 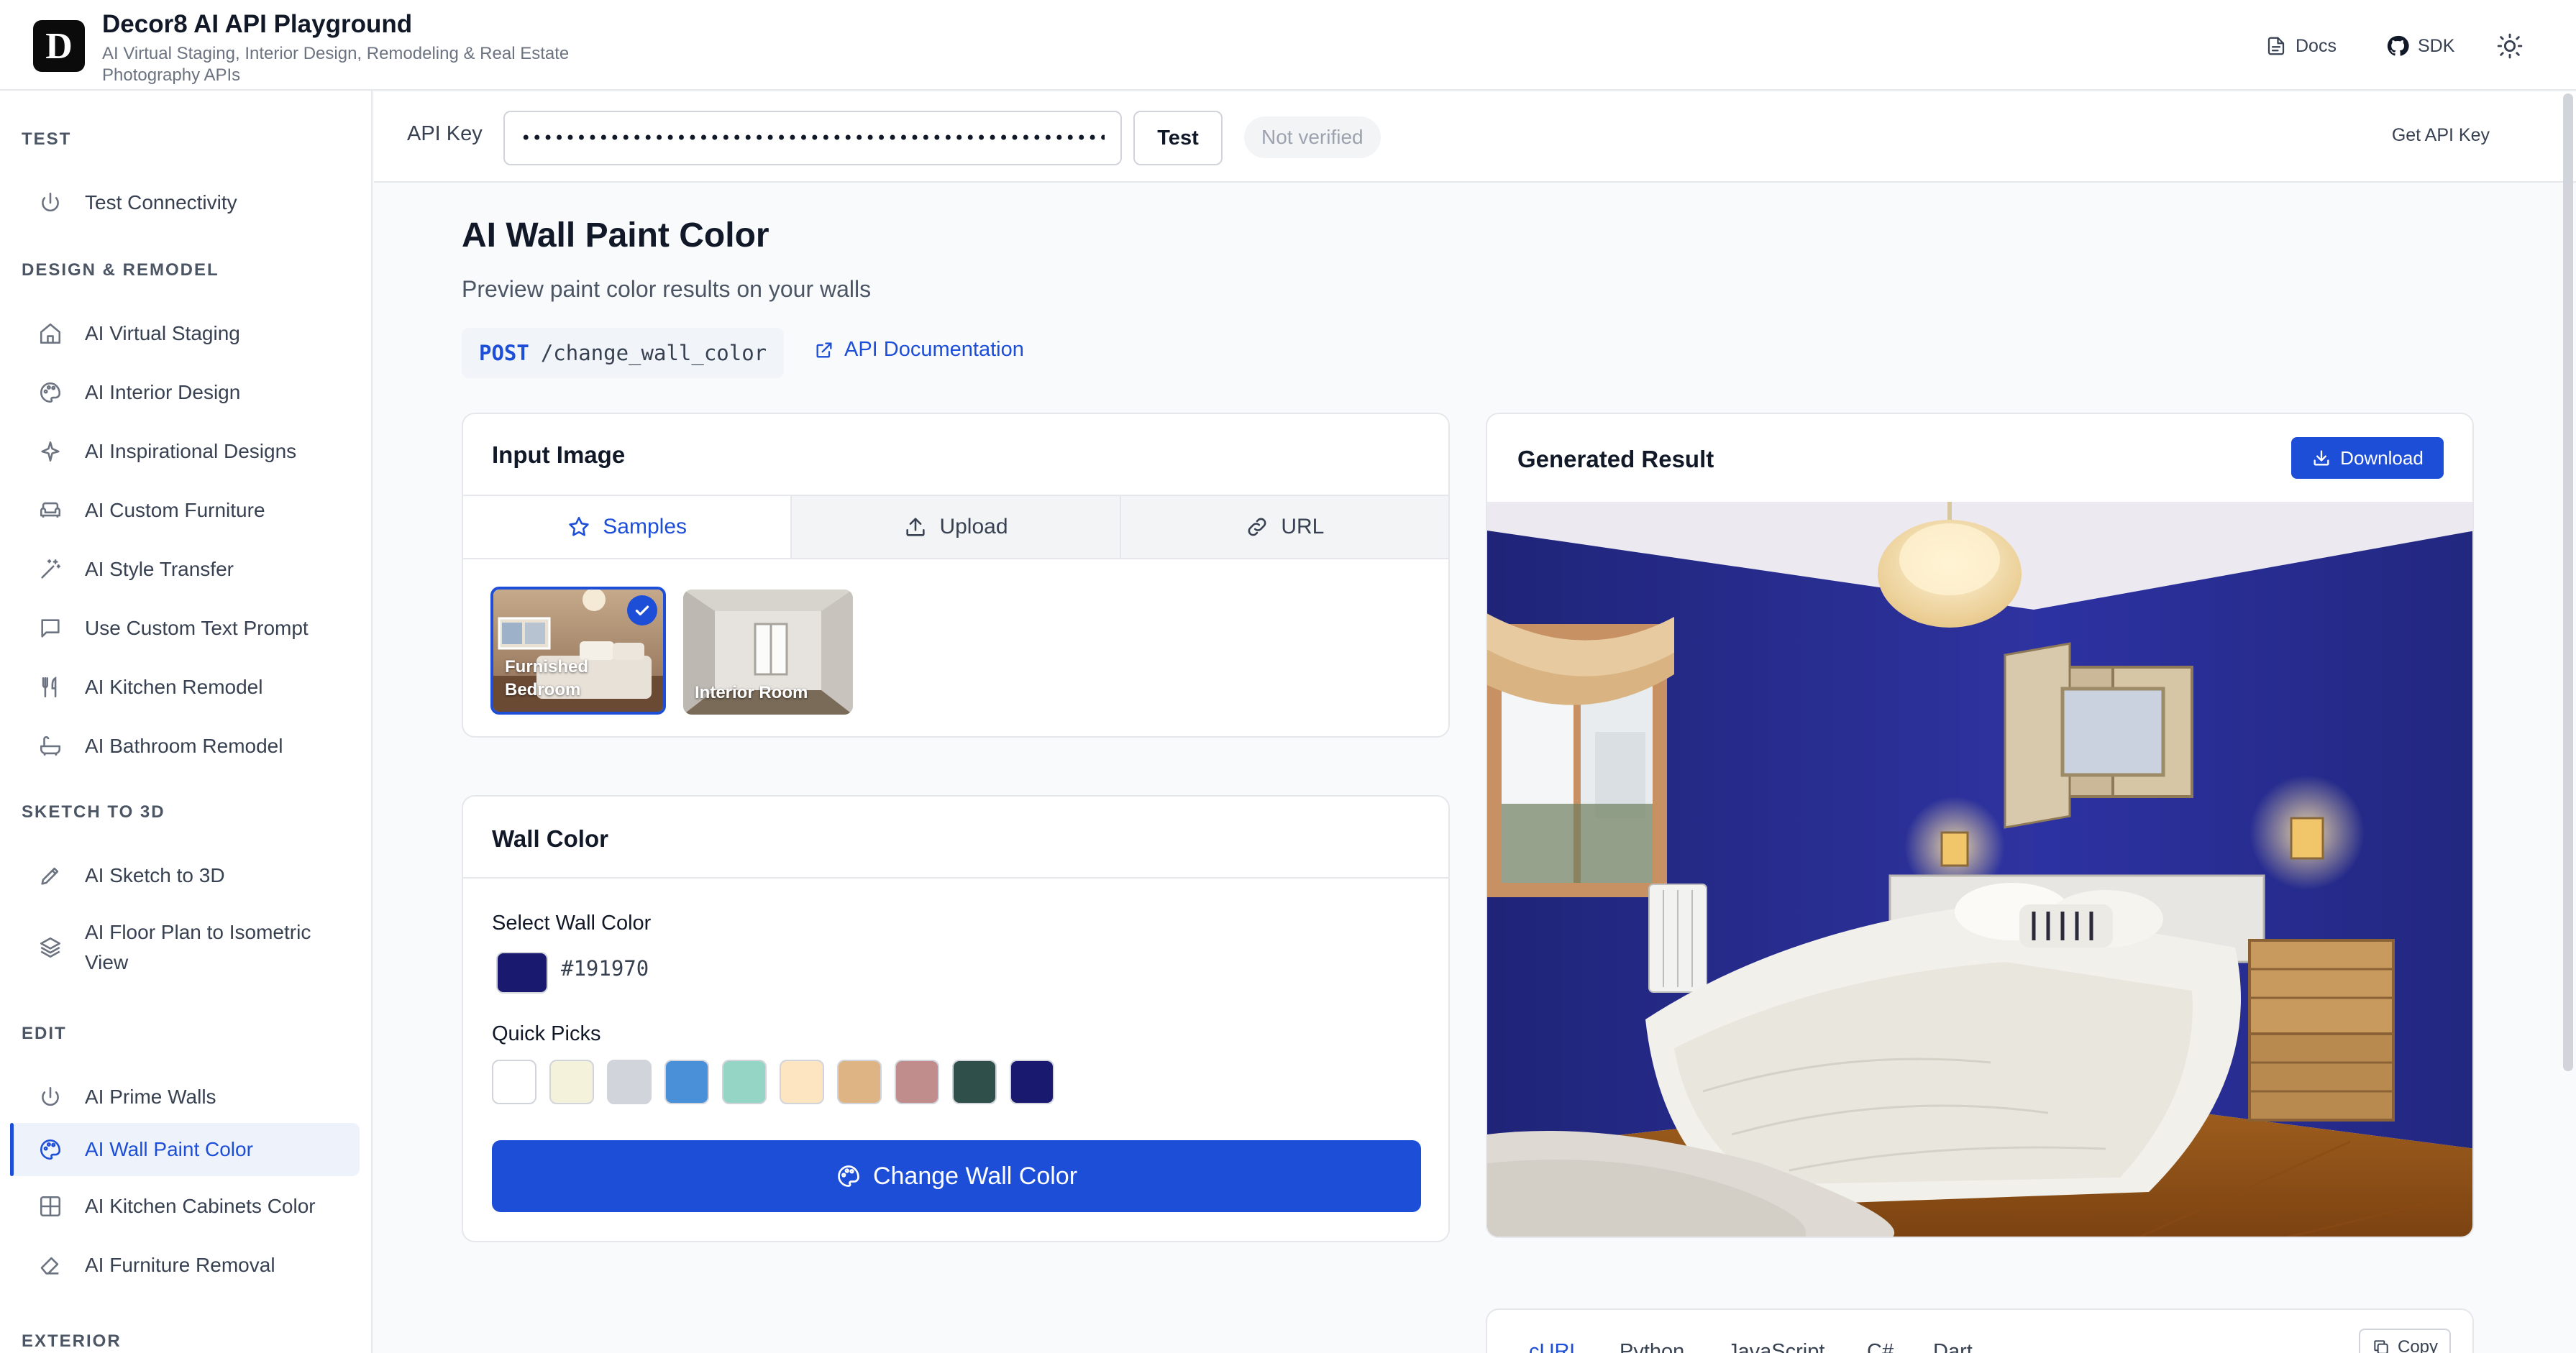 What do you see at coordinates (2276, 46) in the screenshot?
I see `document-icon` at bounding box center [2276, 46].